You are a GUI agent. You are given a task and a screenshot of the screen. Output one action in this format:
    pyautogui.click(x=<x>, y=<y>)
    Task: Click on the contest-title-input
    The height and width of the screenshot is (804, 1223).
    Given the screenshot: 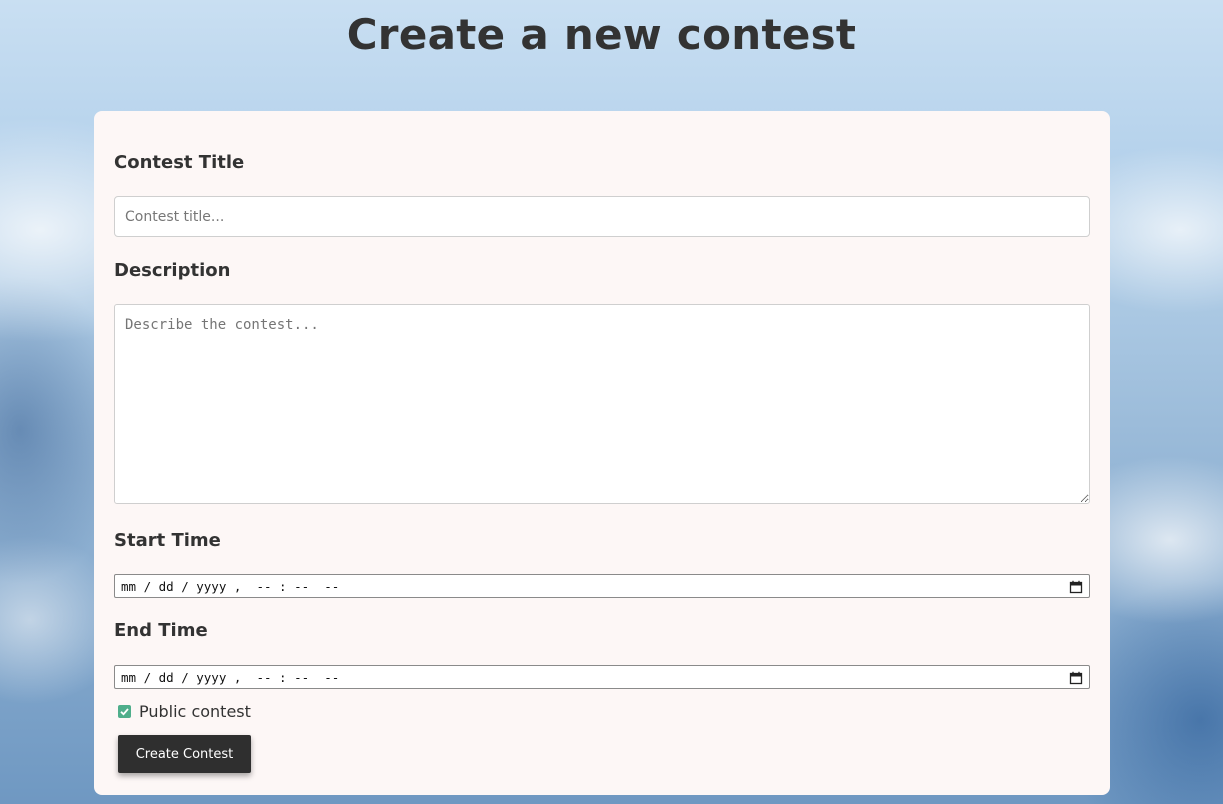 What is the action you would take?
    pyautogui.click(x=602, y=216)
    